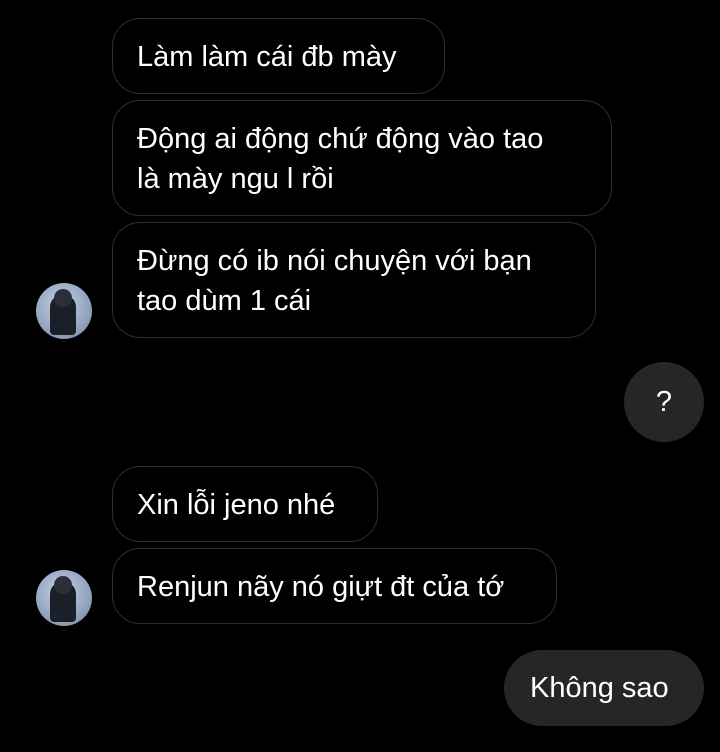 Image resolution: width=720 pixels, height=752 pixels. I want to click on message-text: tao dùm 1 cái, so click(224, 301).